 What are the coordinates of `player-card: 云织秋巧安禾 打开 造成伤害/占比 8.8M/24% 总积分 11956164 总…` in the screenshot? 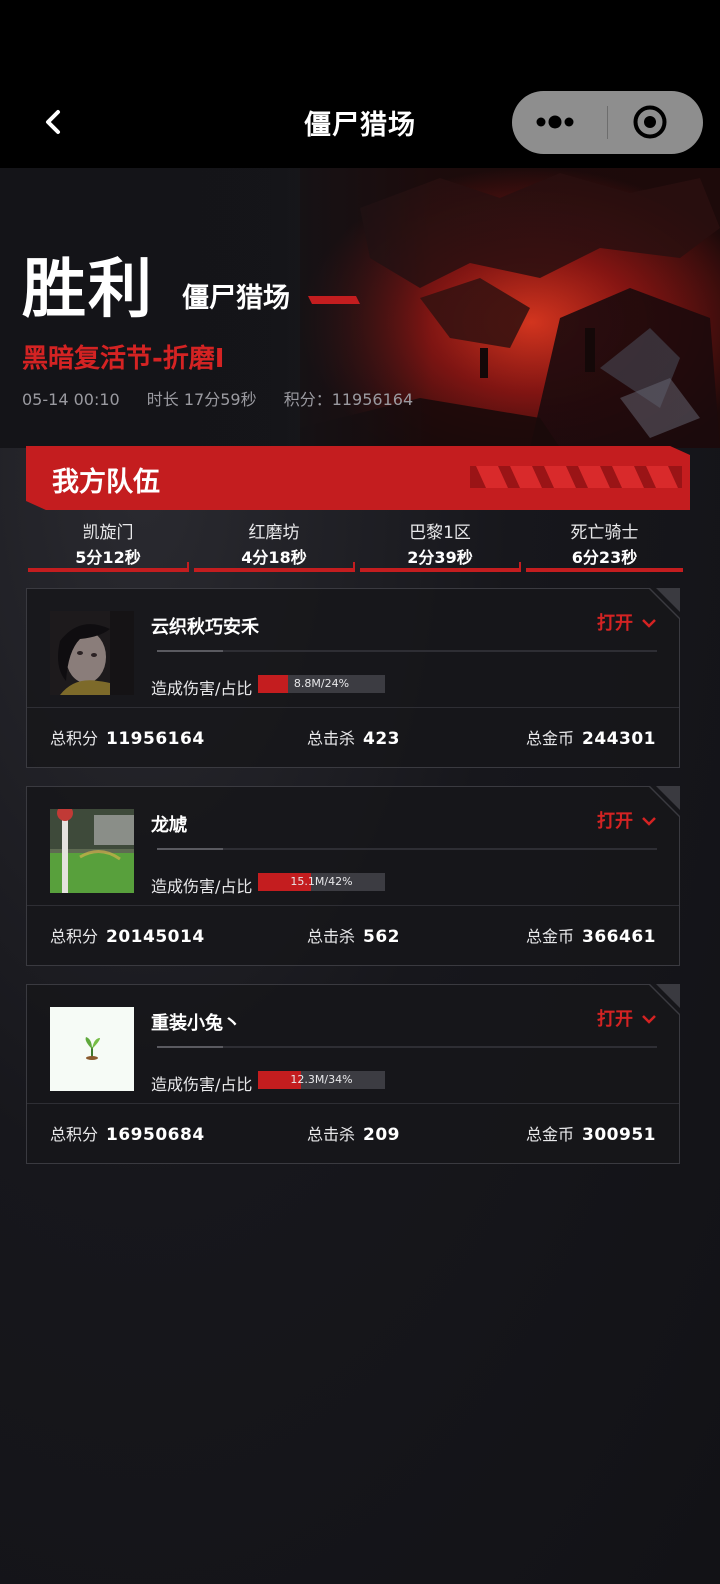 It's located at (353, 678).